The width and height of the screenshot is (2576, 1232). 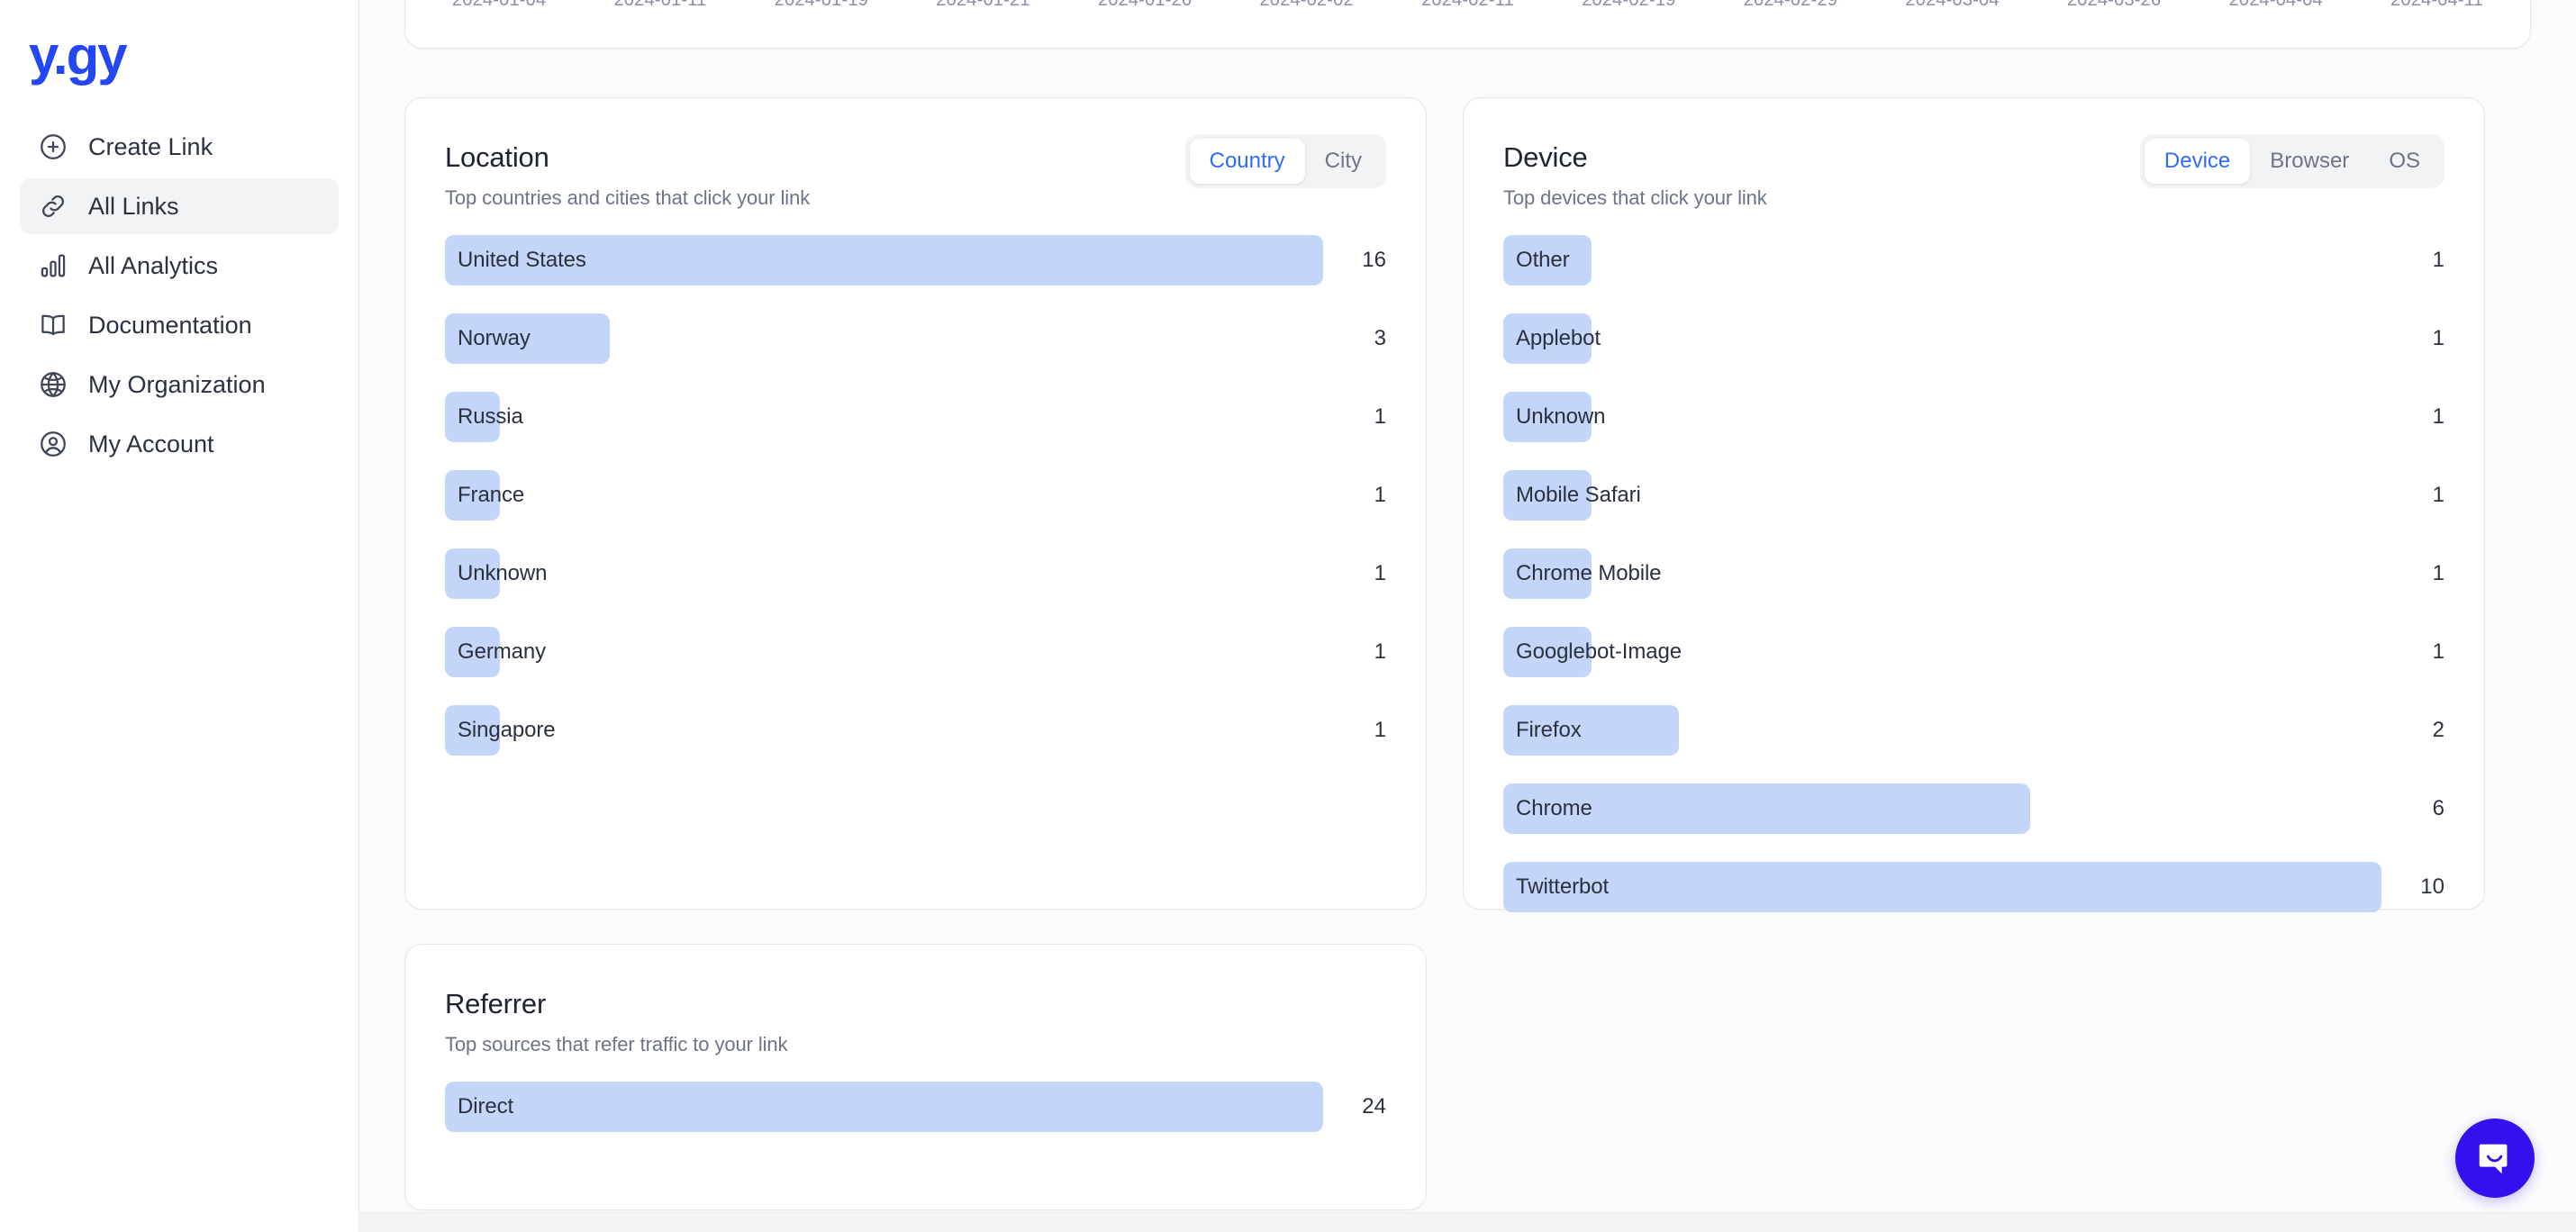 I want to click on location-bar-row: Unknown 1, so click(x=915, y=573).